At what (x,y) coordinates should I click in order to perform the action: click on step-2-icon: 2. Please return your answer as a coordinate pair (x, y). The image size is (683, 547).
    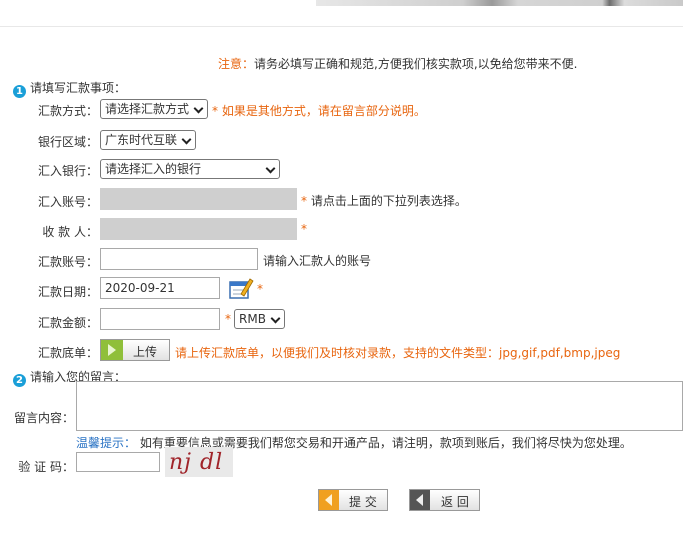
    Looking at the image, I should click on (19, 380).